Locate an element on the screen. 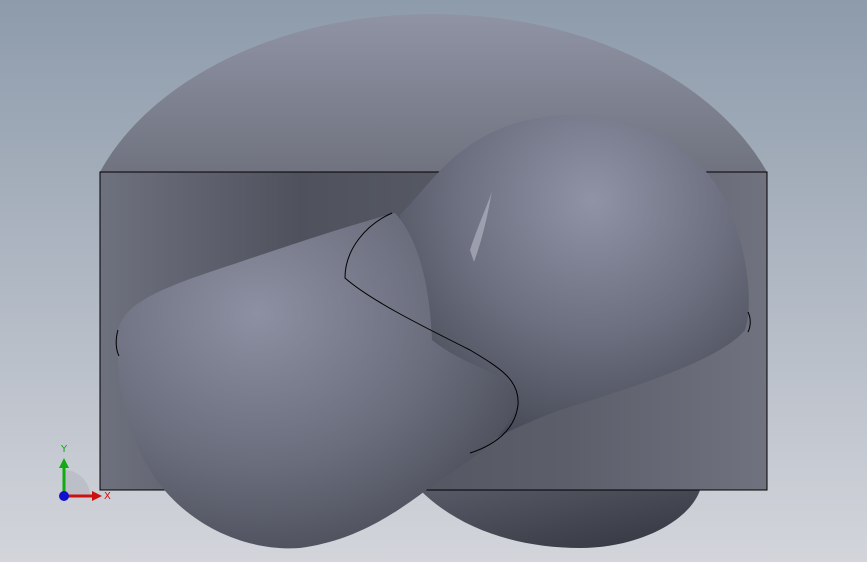 The image size is (867, 562). triad-y-label: Y is located at coordinates (64, 449).